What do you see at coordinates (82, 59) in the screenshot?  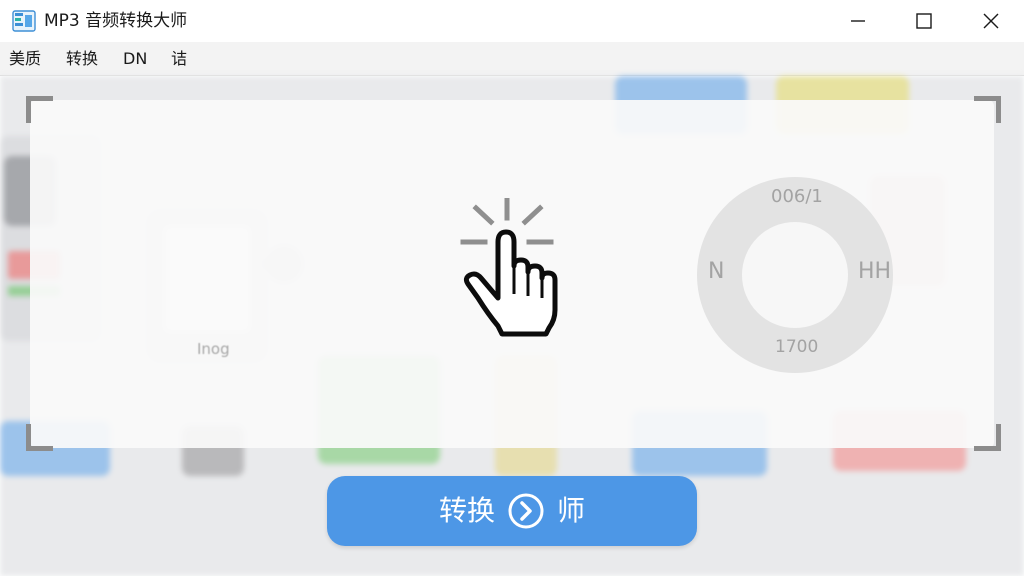 I see `menu-item-convert: 转换` at bounding box center [82, 59].